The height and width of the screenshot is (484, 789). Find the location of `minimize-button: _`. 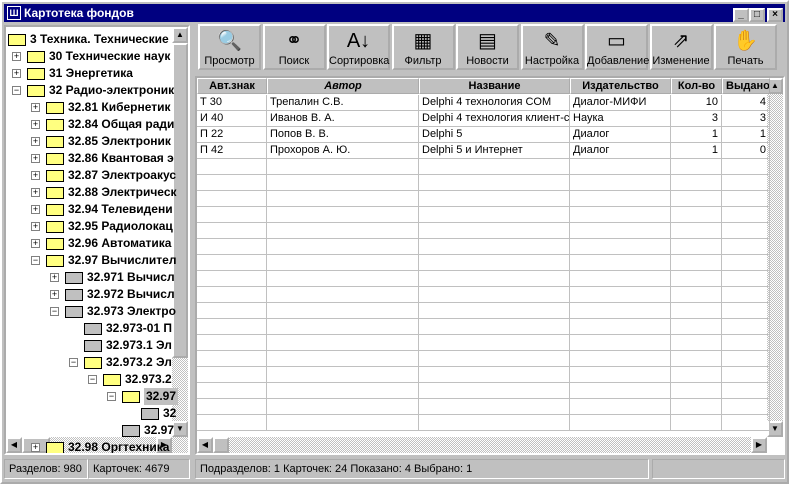

minimize-button: _ is located at coordinates (741, 15).